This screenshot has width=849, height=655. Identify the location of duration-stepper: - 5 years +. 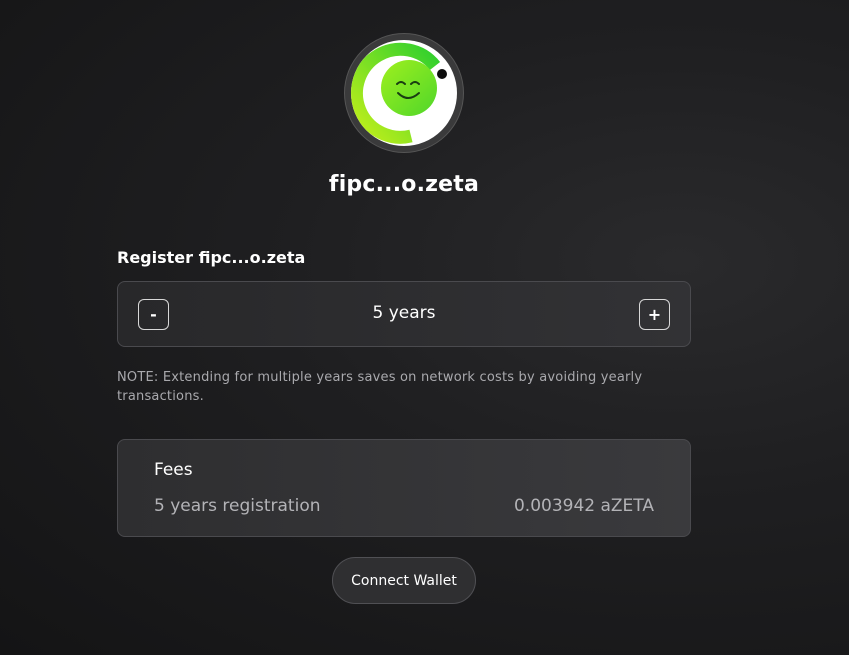
(404, 314).